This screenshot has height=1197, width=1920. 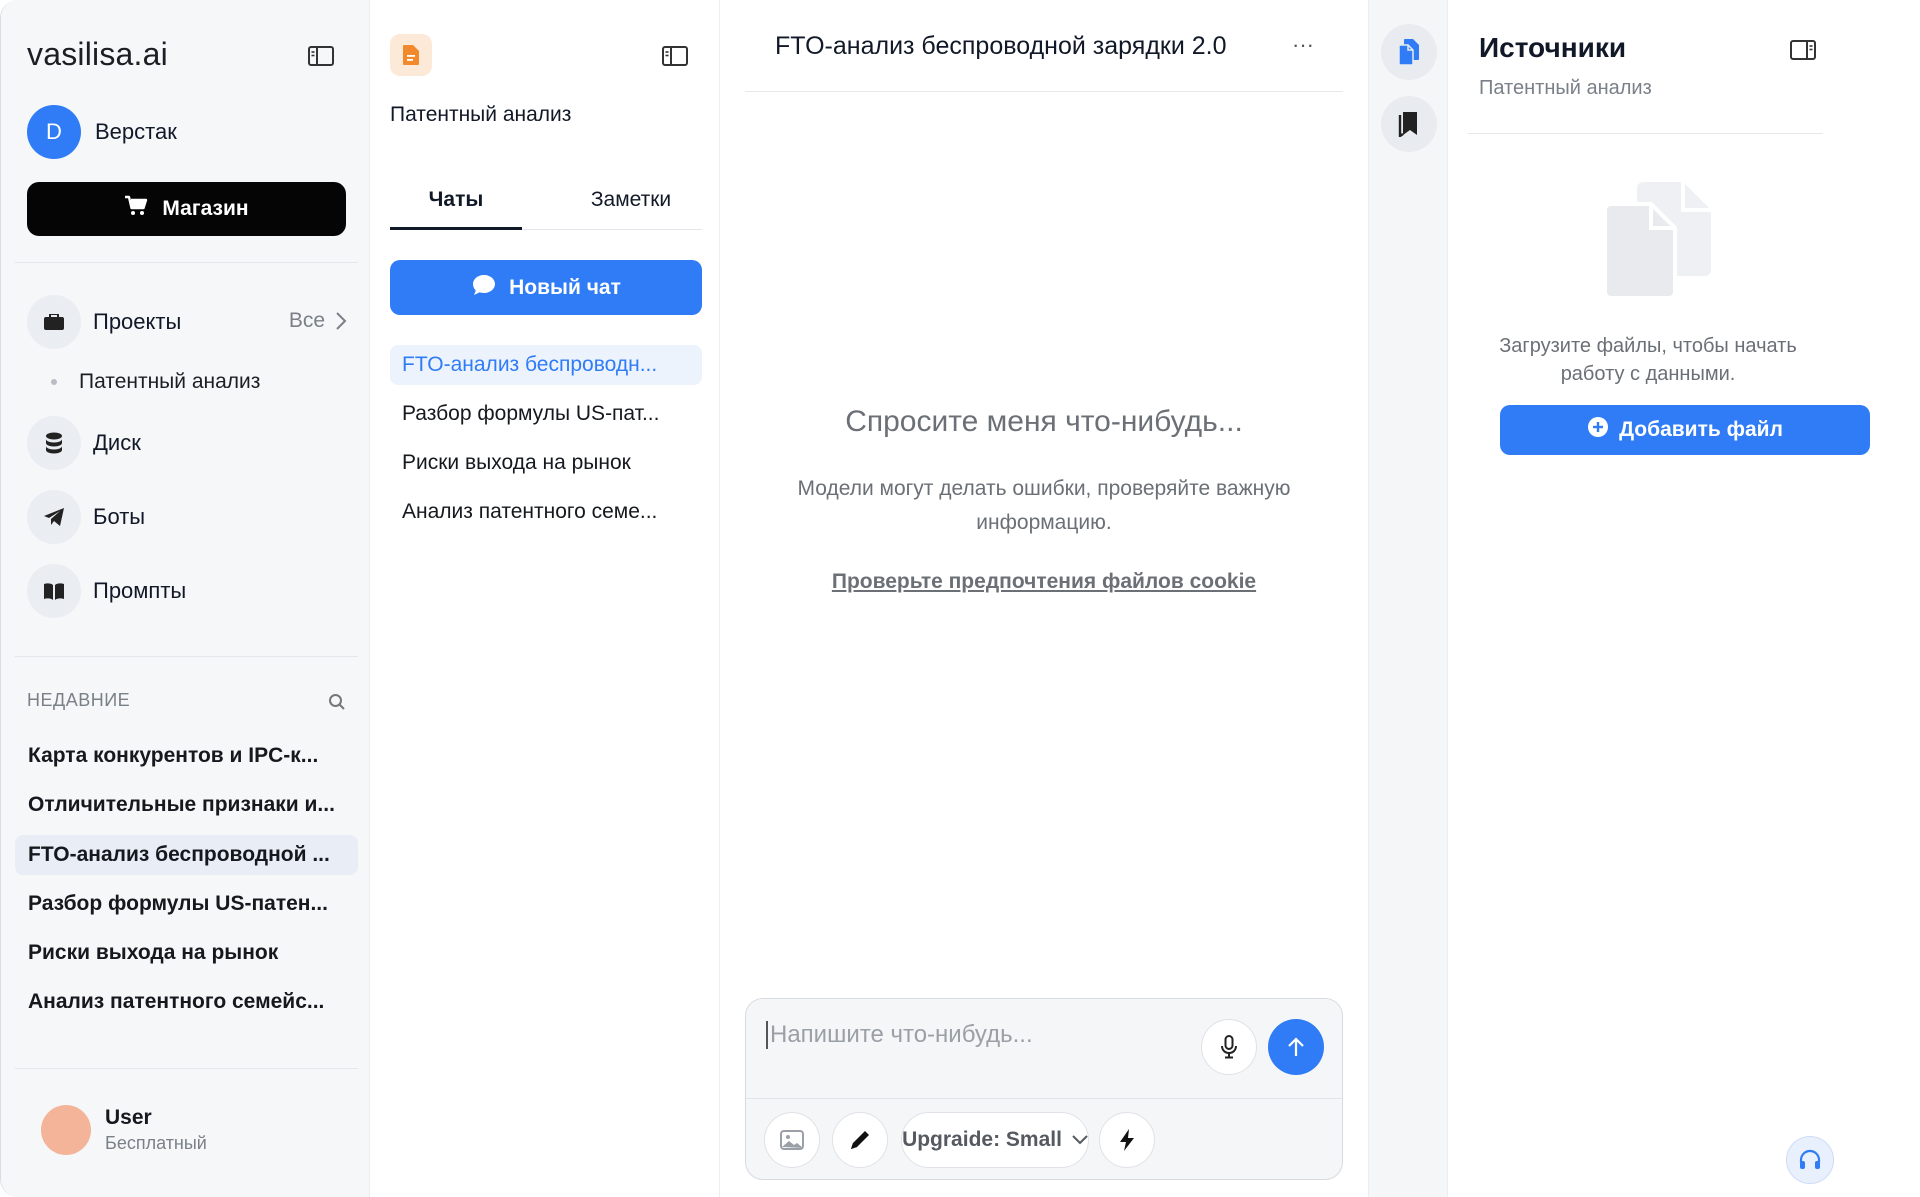 I want to click on image-icon, so click(x=792, y=1140).